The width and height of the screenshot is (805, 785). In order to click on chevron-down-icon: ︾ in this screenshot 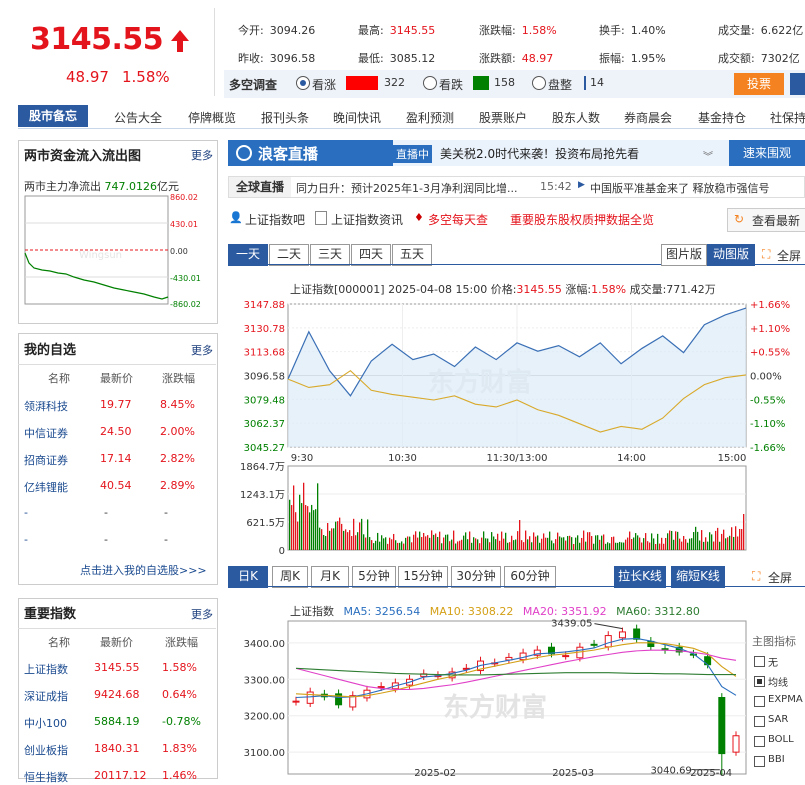, I will do `click(708, 155)`.